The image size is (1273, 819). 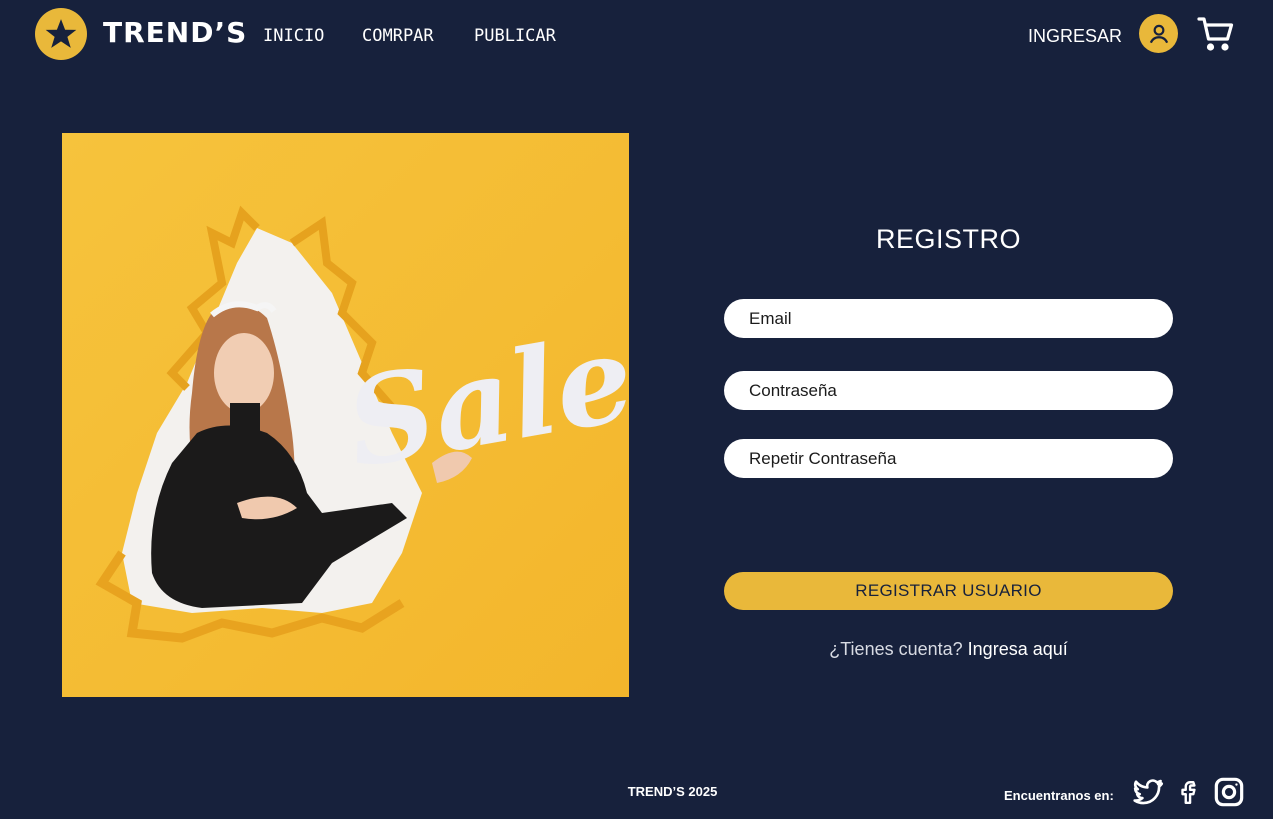 I want to click on form-title: REGISTRO, so click(x=948, y=239).